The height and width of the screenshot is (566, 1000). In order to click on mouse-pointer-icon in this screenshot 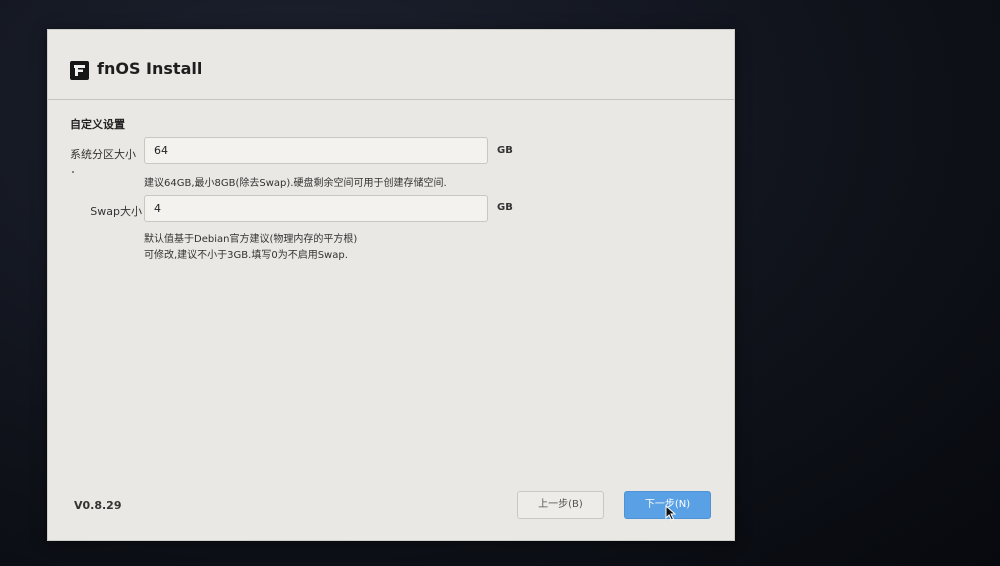, I will do `click(671, 514)`.